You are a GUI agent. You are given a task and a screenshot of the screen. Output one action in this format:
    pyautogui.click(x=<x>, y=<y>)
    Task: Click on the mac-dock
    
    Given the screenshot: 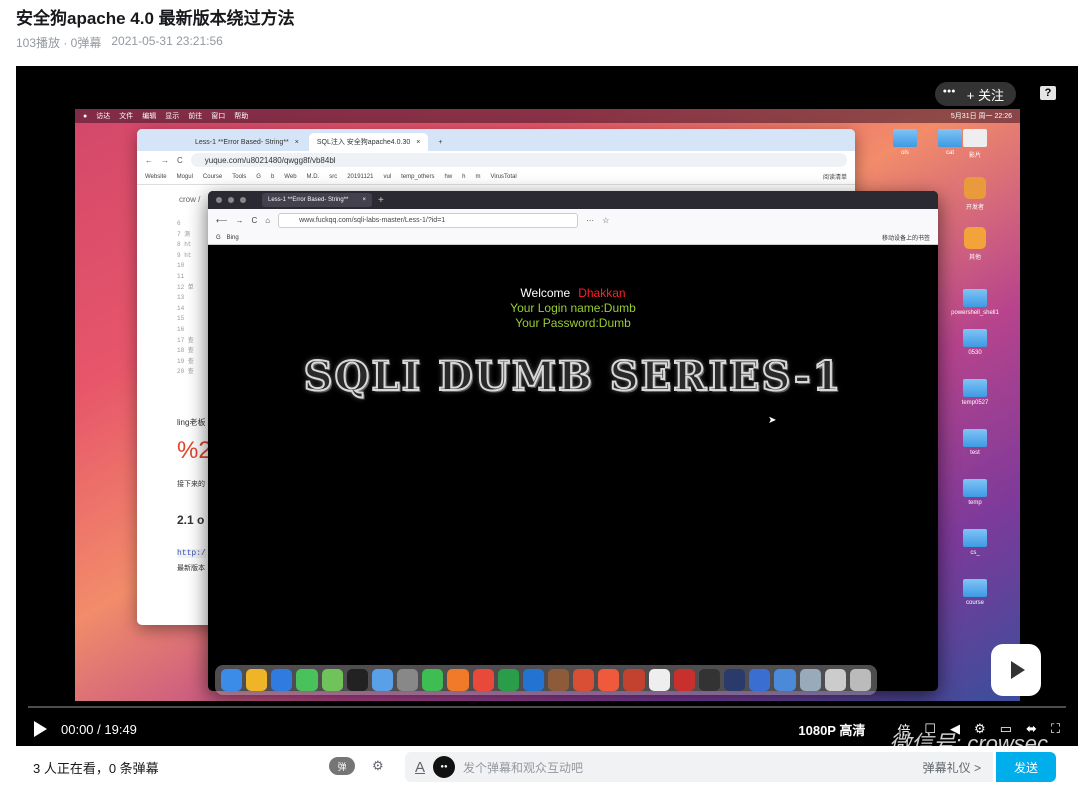 What is the action you would take?
    pyautogui.click(x=546, y=680)
    